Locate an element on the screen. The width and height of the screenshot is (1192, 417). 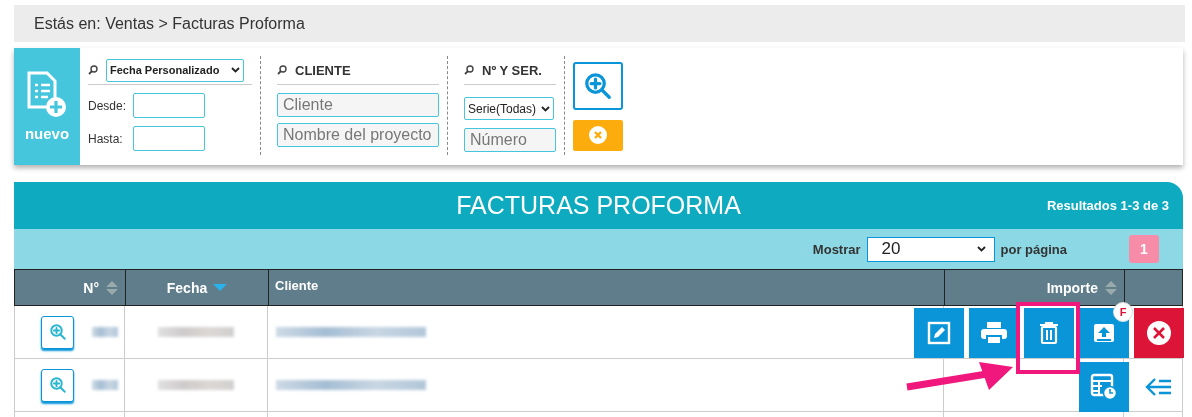
edit-button is located at coordinates (939, 333).